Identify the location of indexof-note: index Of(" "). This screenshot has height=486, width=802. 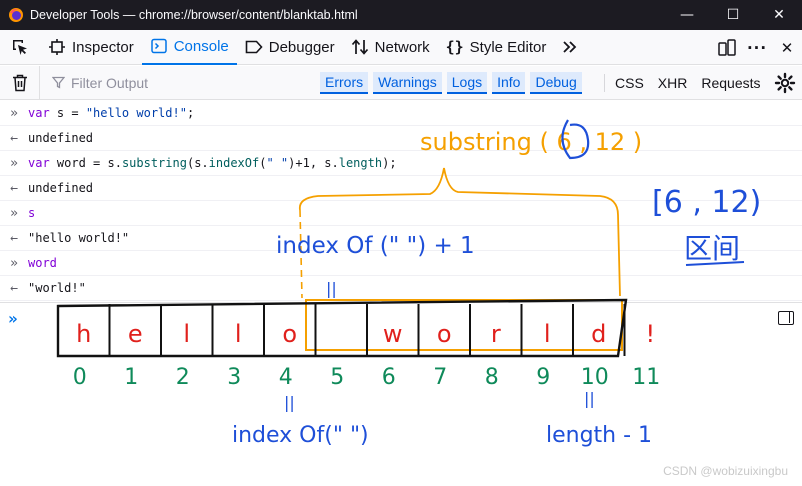
(300, 435).